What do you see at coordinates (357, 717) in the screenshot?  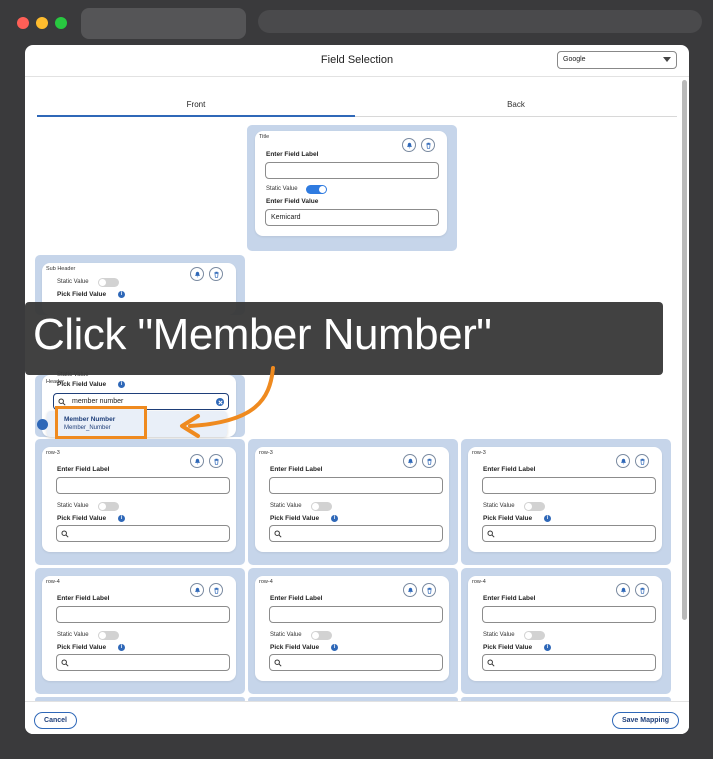 I see `modal-footer: Cancel Save Mapping` at bounding box center [357, 717].